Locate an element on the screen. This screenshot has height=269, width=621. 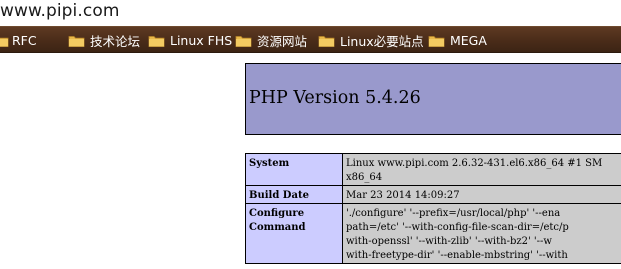
url-text: www.pipi.com is located at coordinates (60, 11).